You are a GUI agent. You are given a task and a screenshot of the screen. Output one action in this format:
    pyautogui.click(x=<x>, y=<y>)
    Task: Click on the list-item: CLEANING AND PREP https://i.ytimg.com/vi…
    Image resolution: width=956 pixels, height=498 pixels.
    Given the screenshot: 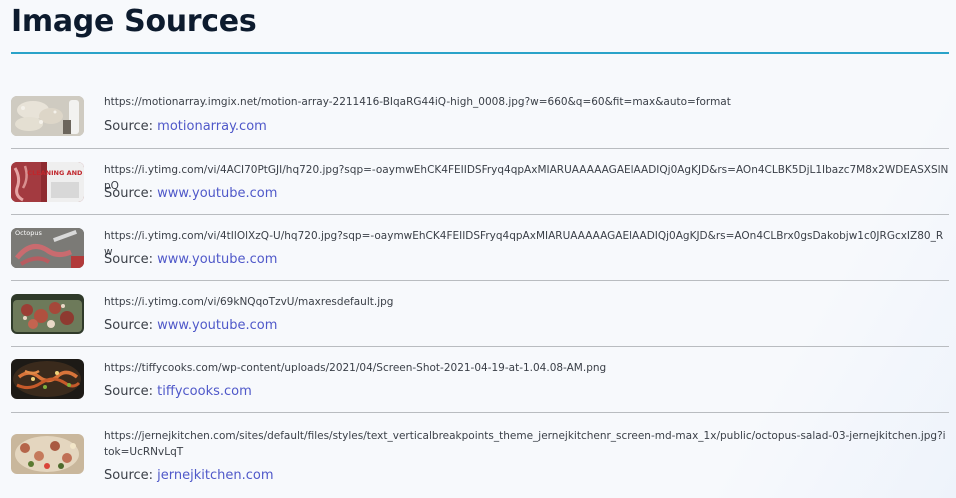 What is the action you would take?
    pyautogui.click(x=480, y=182)
    